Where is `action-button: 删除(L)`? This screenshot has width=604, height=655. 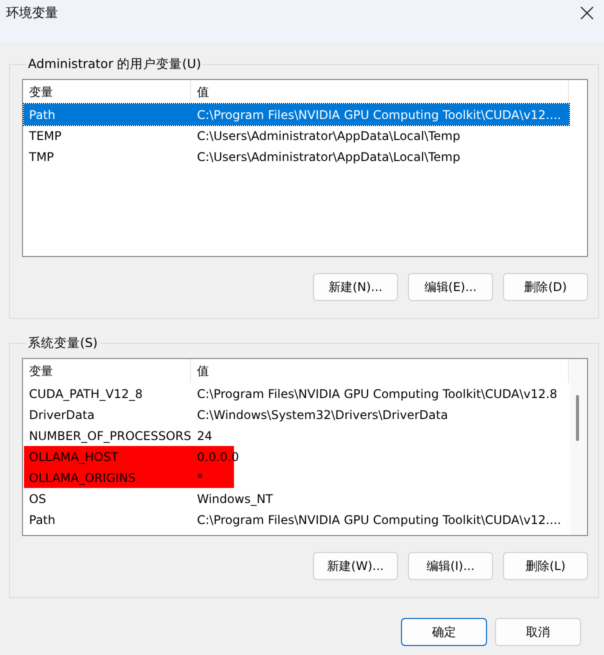 action-button: 删除(L) is located at coordinates (545, 566).